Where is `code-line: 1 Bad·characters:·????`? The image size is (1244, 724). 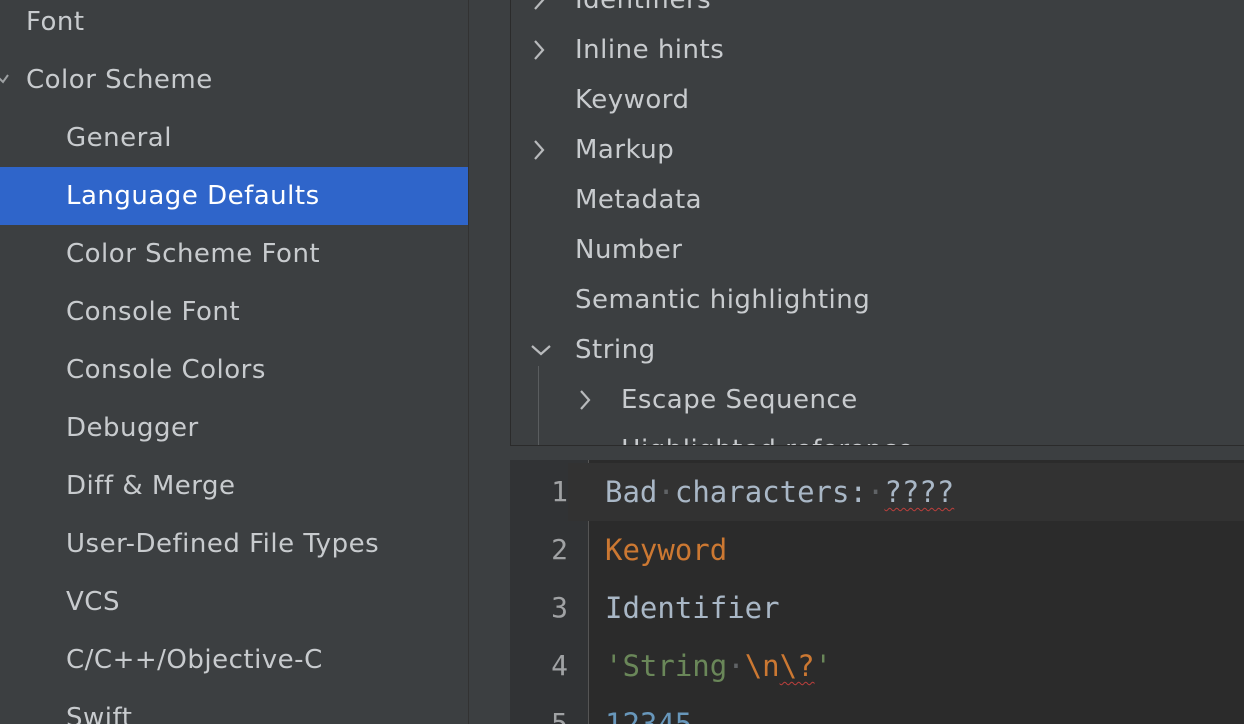 code-line: 1 Bad·characters:·???? is located at coordinates (877, 492).